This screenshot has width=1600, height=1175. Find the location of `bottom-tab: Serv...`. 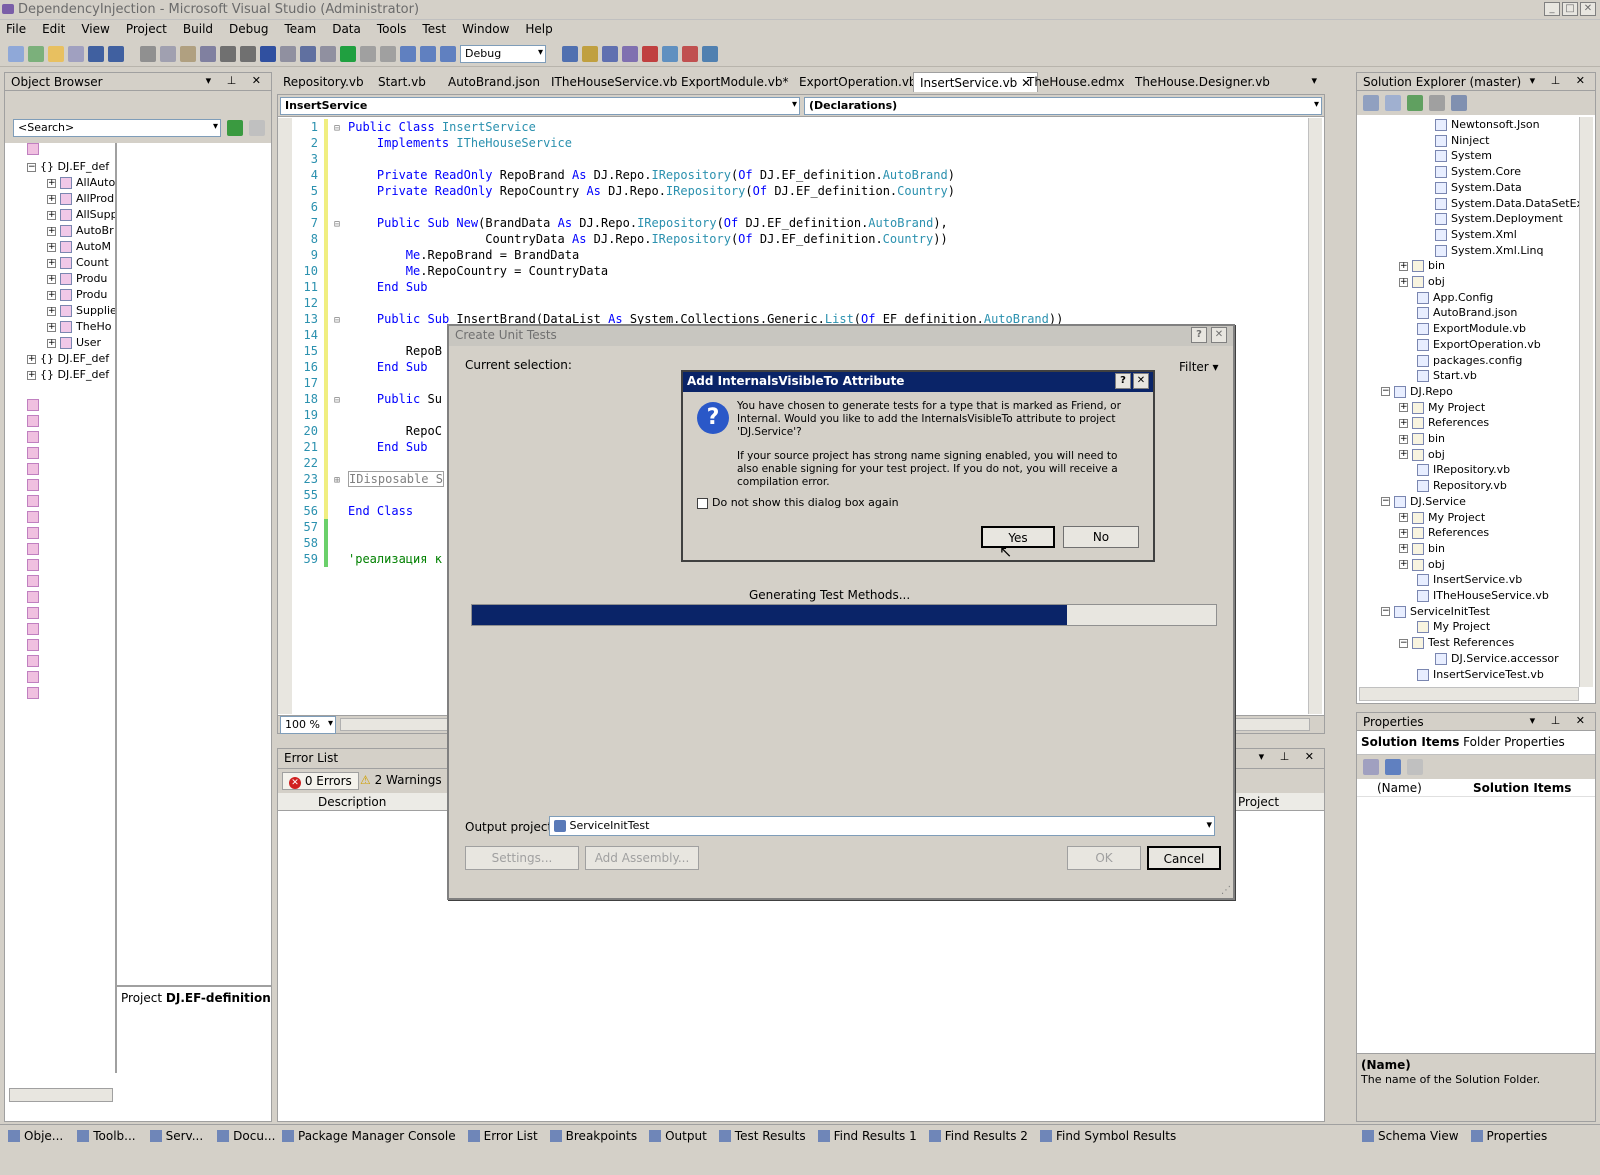

bottom-tab: Serv... is located at coordinates (176, 1136).